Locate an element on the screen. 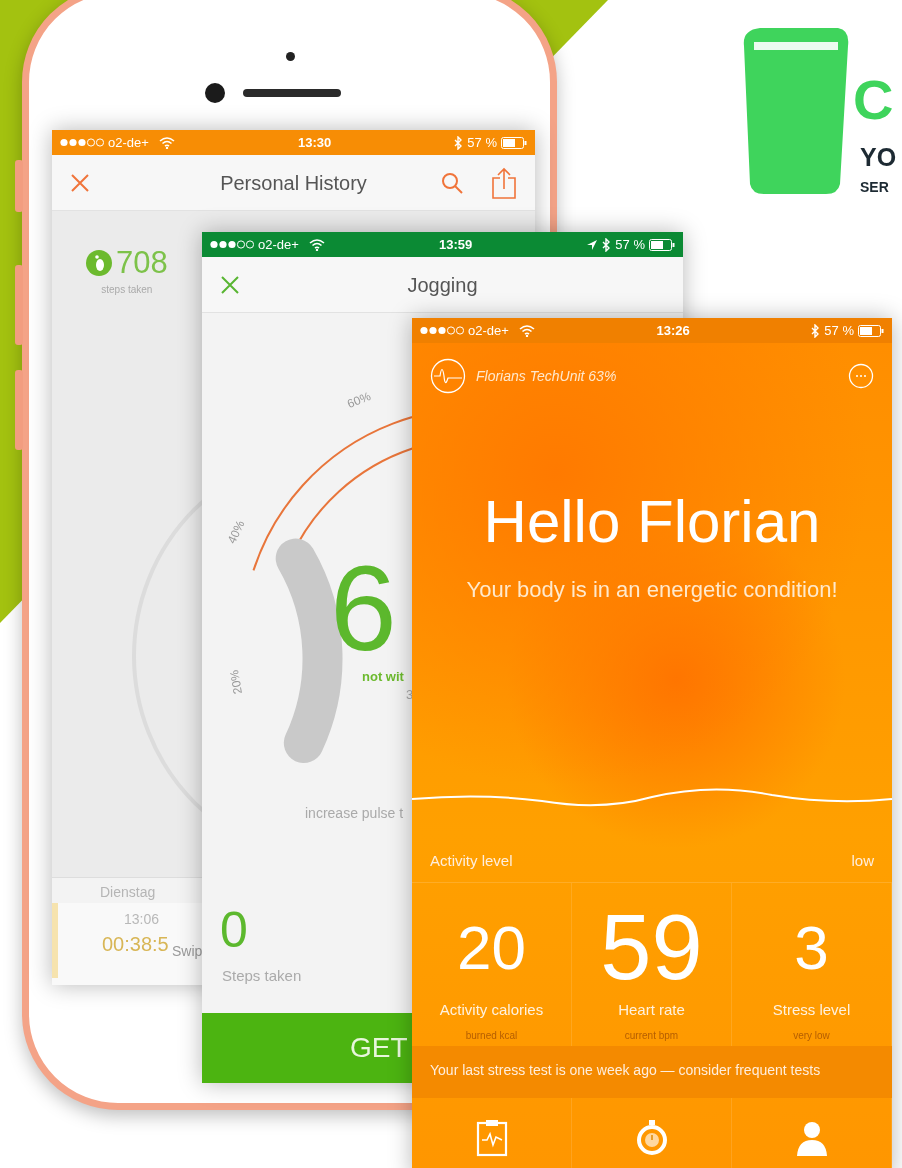 This screenshot has height=1168, width=902. stat-caption: very low is located at coordinates (811, 1035).